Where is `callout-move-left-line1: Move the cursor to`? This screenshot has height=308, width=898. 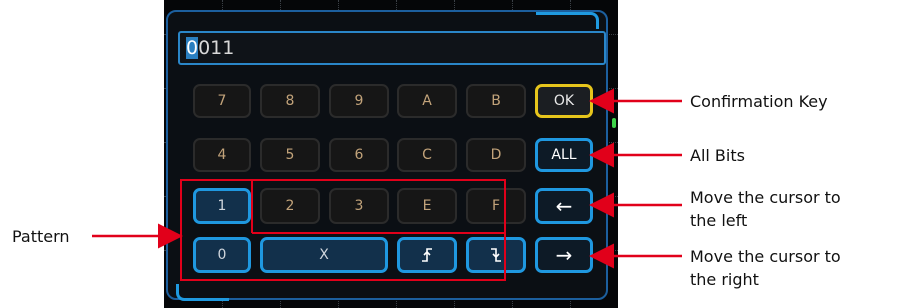
callout-move-left-line1: Move the cursor to is located at coordinates (765, 197).